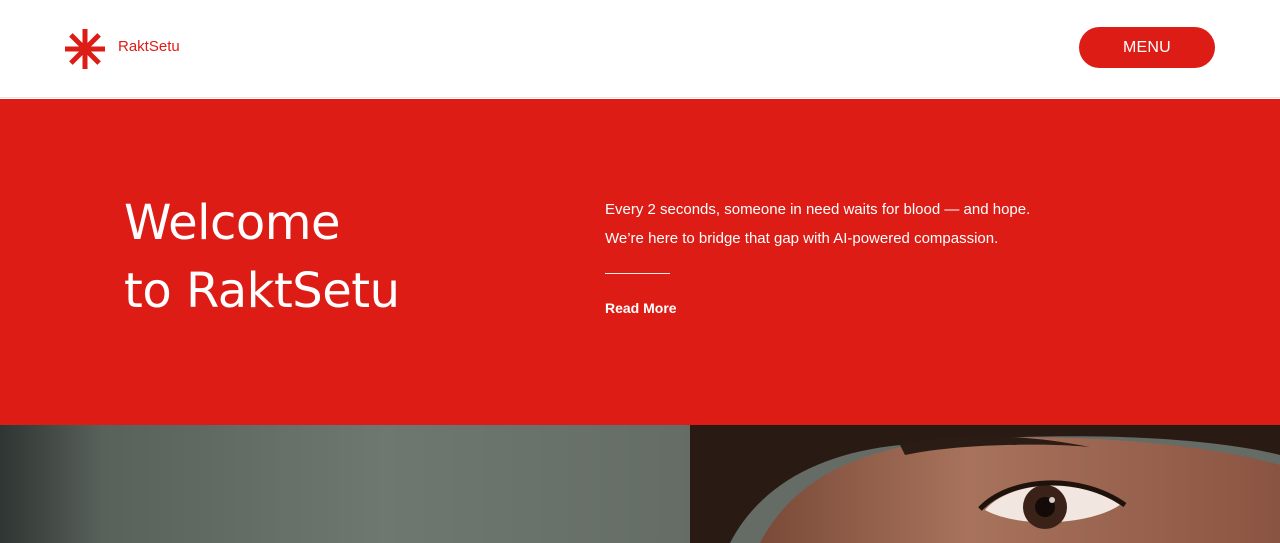 This screenshot has width=1280, height=543. I want to click on asterisk-icon, so click(85, 49).